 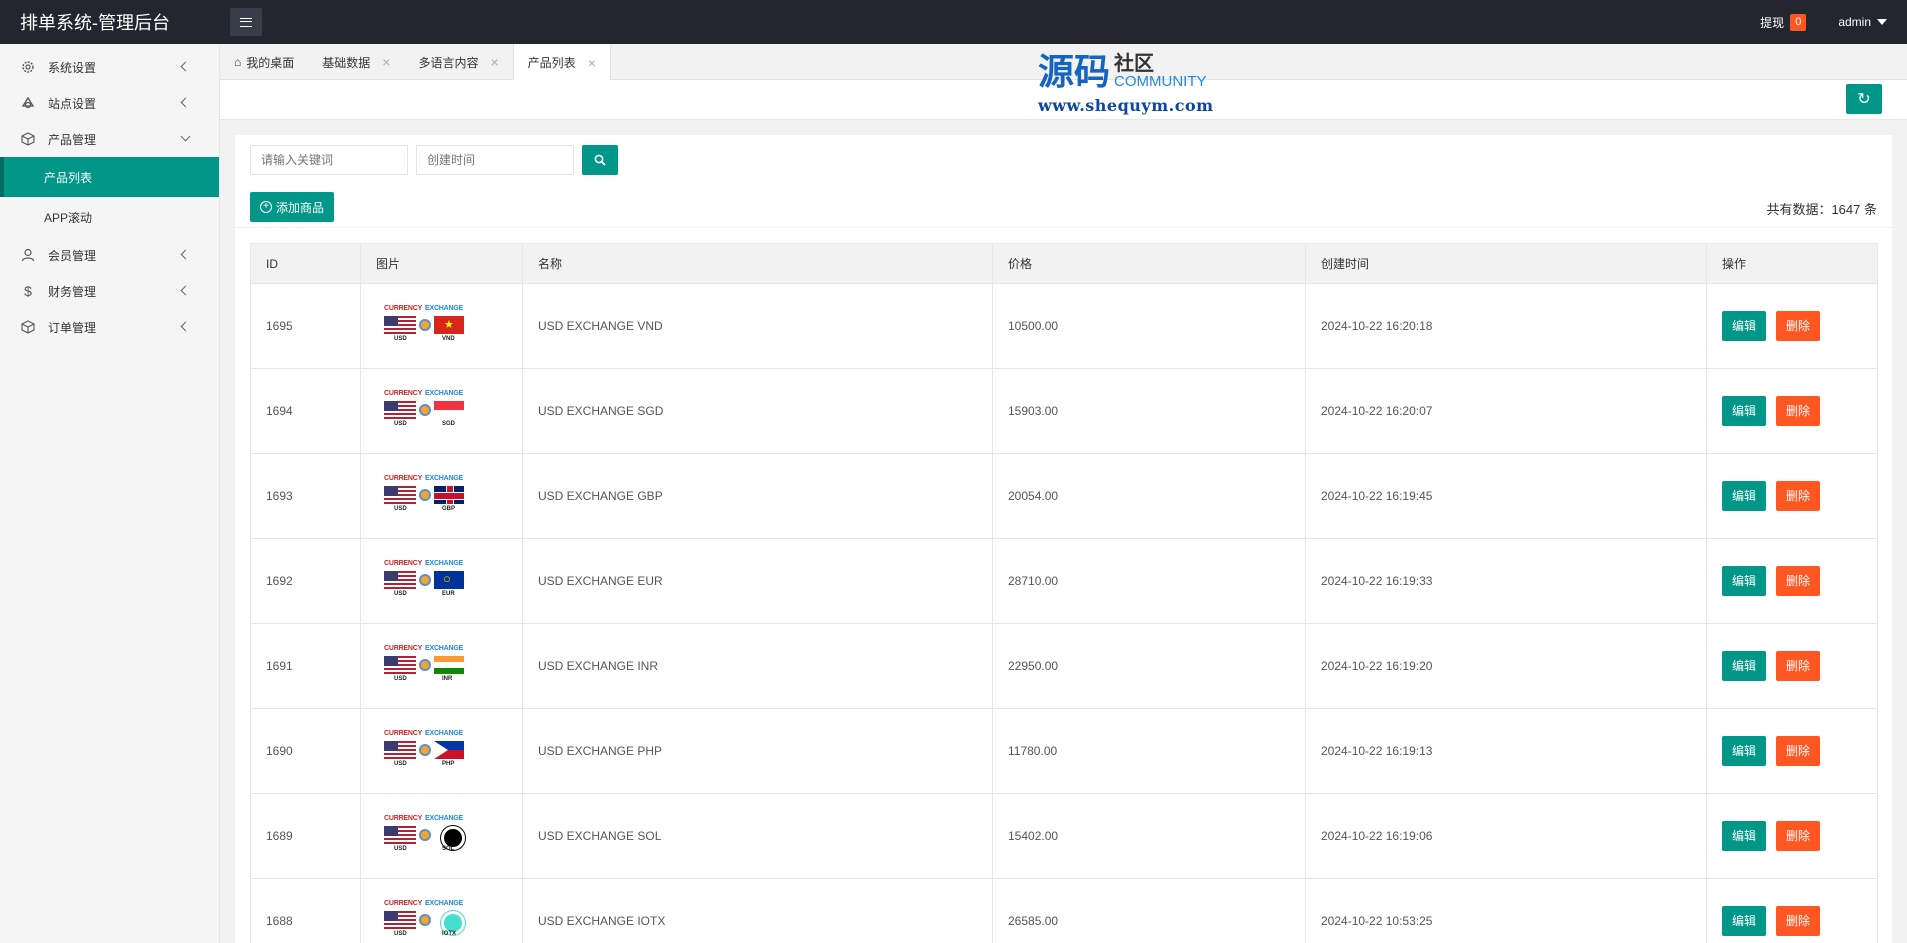 I want to click on watermark-en: COMMUNITY, so click(x=1160, y=81).